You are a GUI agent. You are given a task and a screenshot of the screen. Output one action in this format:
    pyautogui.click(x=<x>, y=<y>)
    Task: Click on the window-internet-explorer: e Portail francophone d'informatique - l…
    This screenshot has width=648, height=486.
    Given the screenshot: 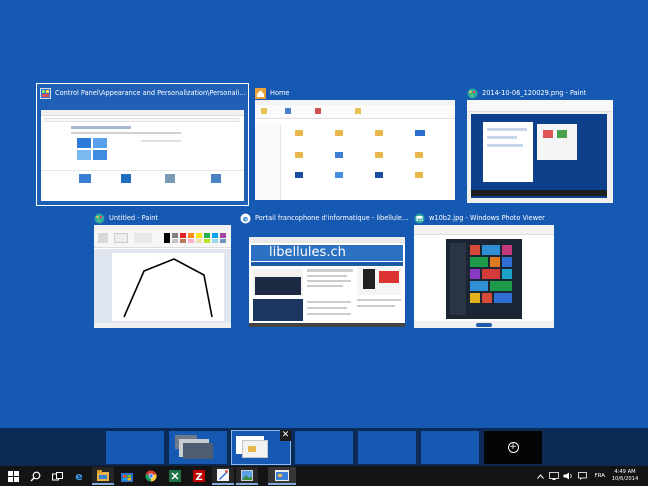 What is the action you would take?
    pyautogui.click(x=324, y=269)
    